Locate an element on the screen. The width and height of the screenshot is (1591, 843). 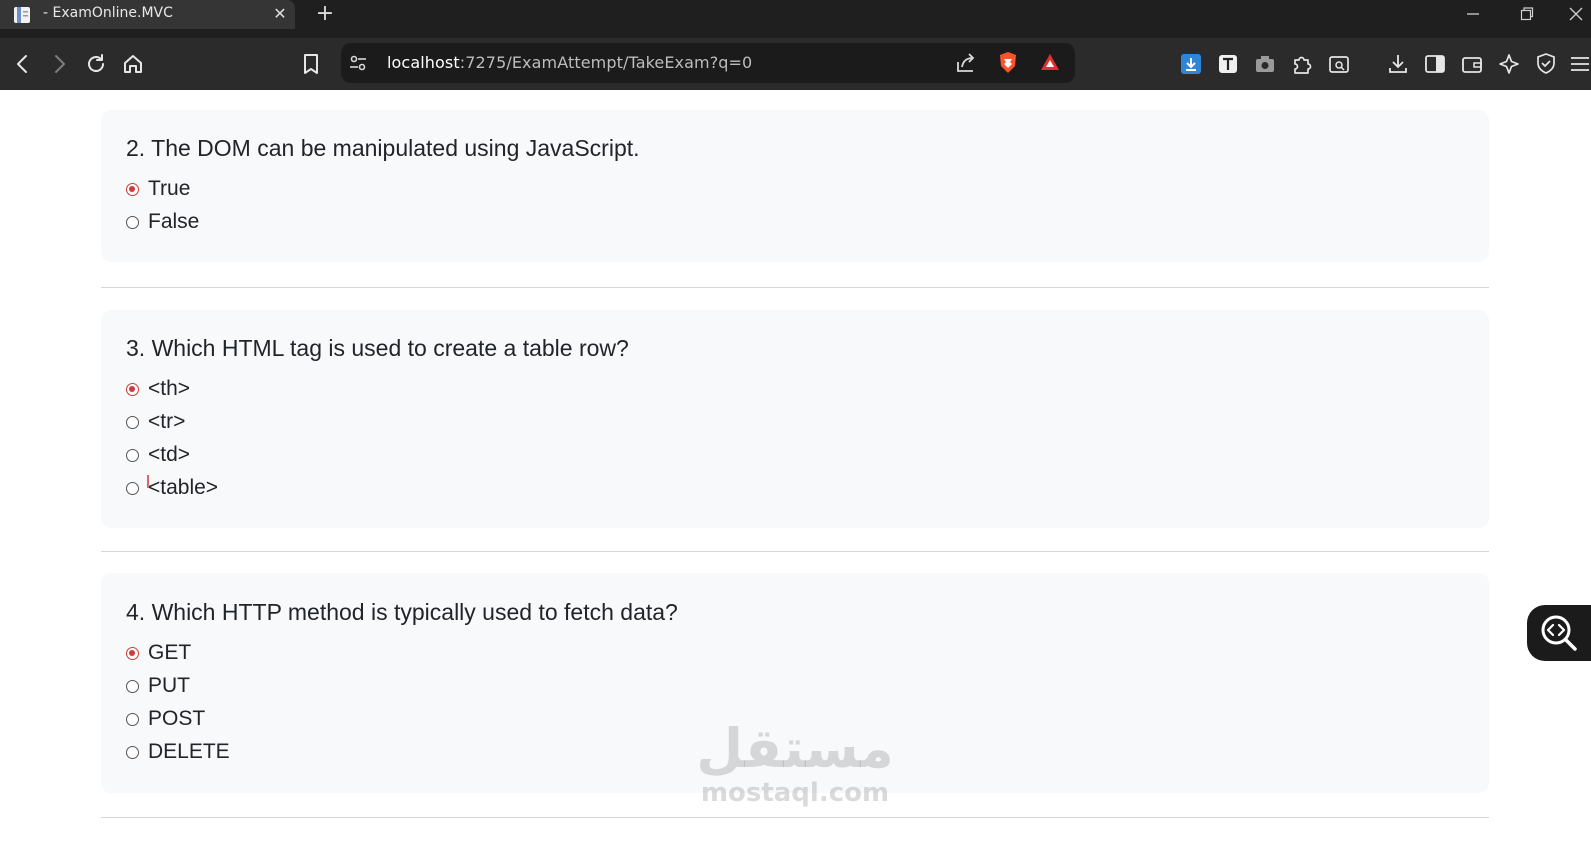
reader-mode-icon is located at coordinates (1339, 64).